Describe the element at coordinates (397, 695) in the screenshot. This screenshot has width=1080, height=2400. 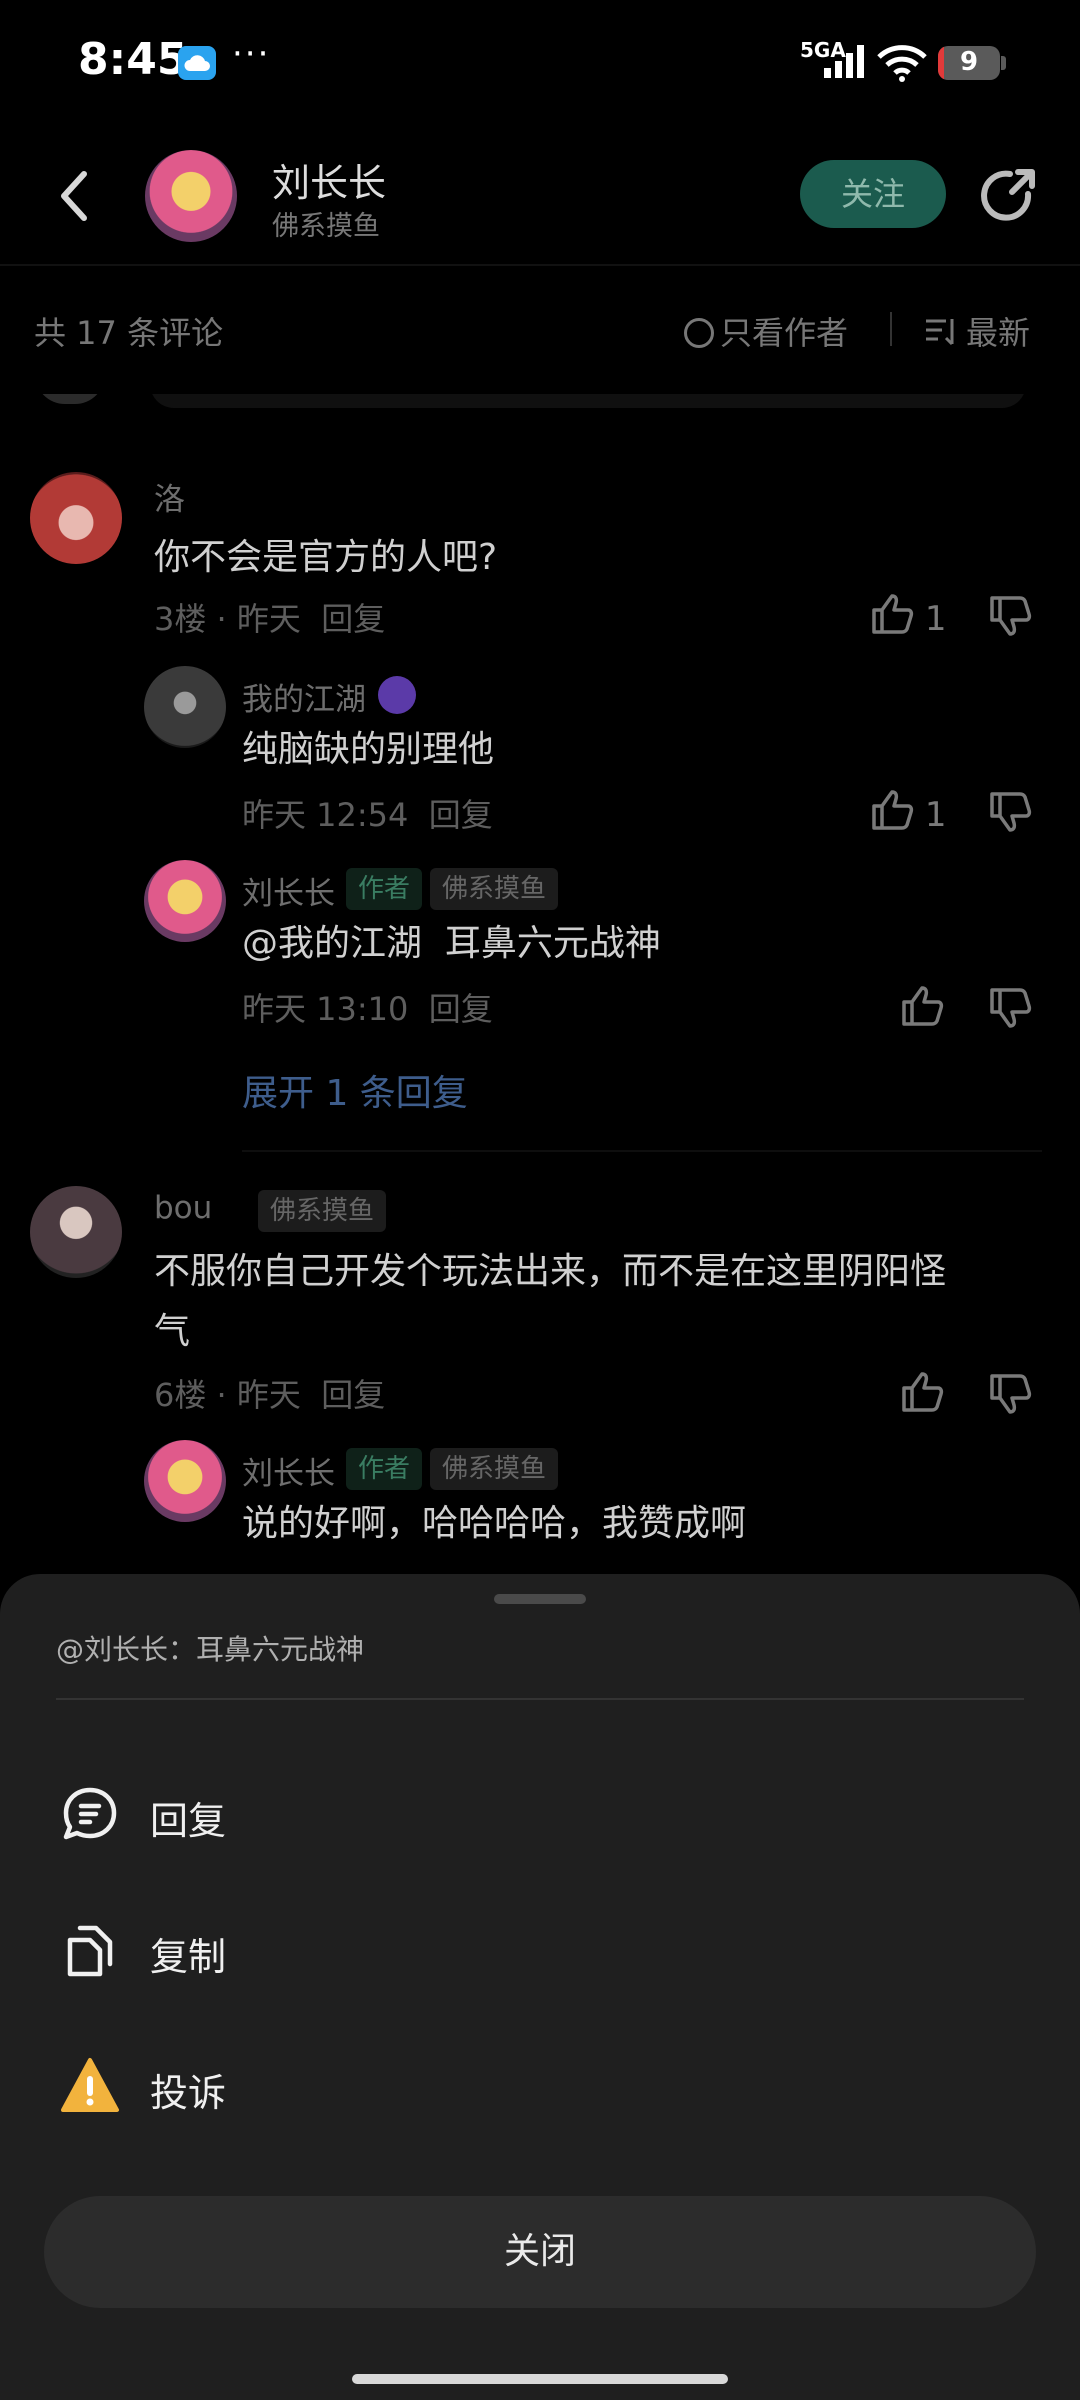
I see `game-badge-icon` at that location.